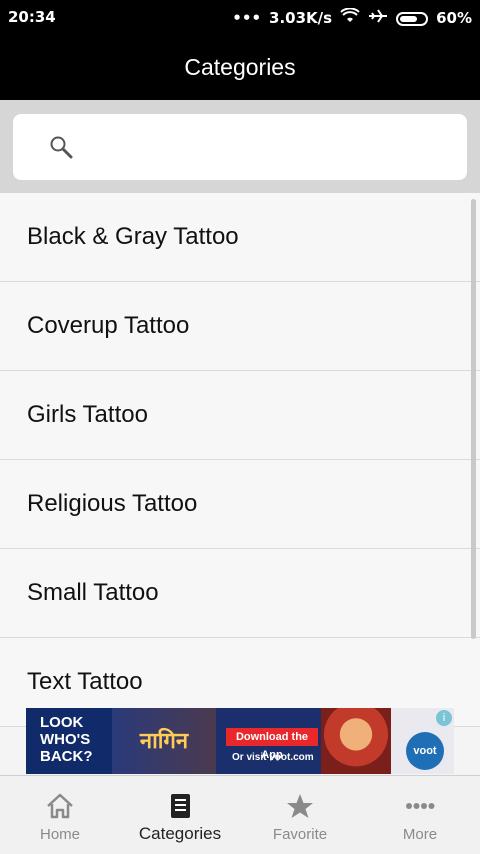  Describe the element at coordinates (247, 18) in the screenshot. I see `signal-dots-icon: •••` at that location.